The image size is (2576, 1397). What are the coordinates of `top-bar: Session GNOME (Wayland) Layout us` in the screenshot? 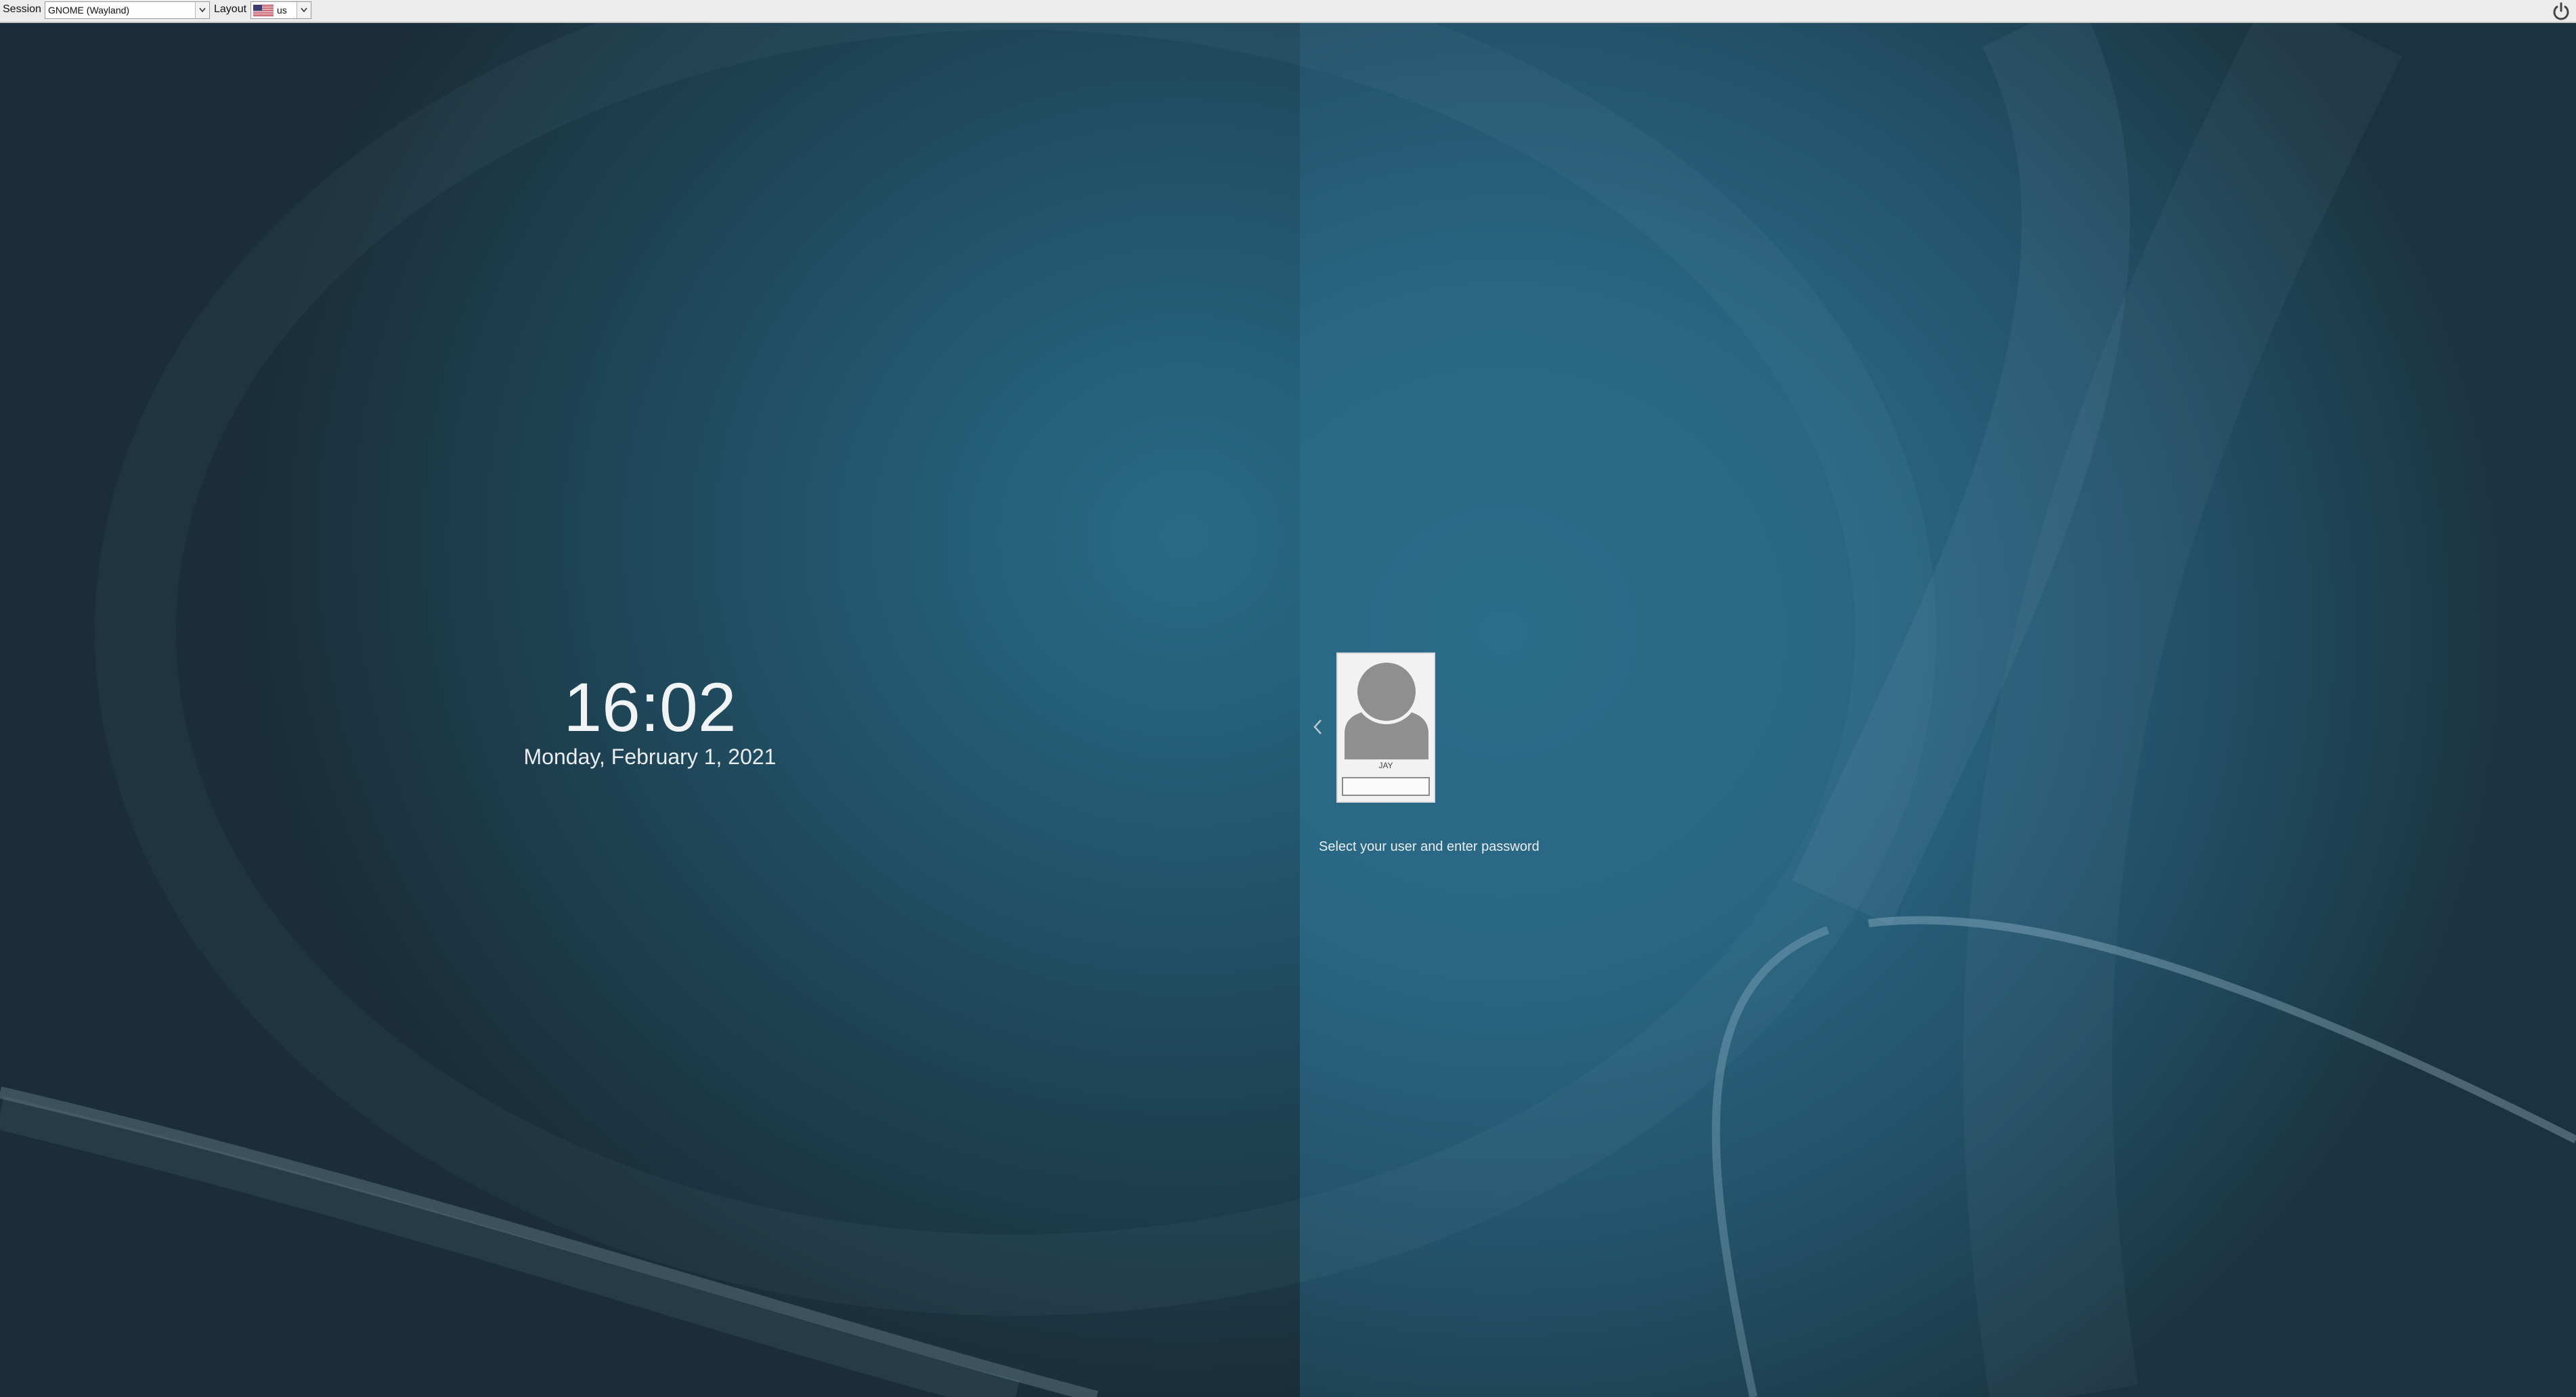 It's located at (1288, 11).